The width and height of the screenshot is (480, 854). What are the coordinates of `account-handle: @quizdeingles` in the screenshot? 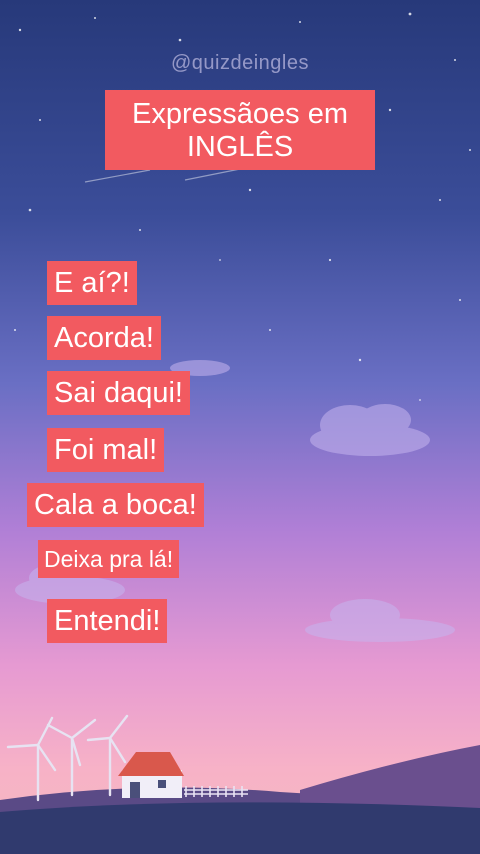 It's located at (240, 63).